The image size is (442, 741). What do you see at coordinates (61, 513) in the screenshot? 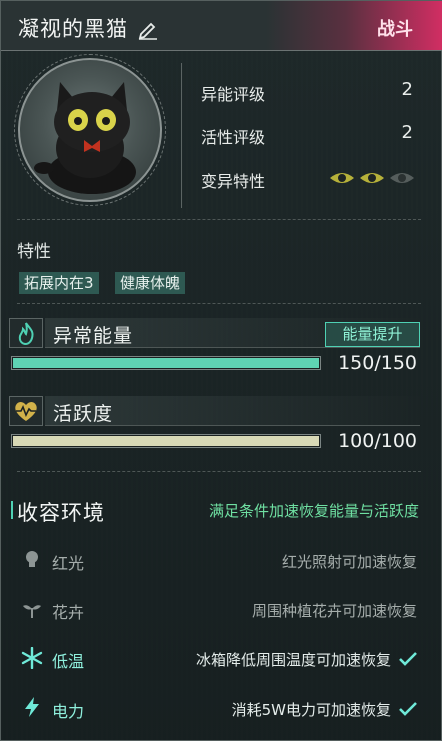
I see `environment-title: 收容环境` at bounding box center [61, 513].